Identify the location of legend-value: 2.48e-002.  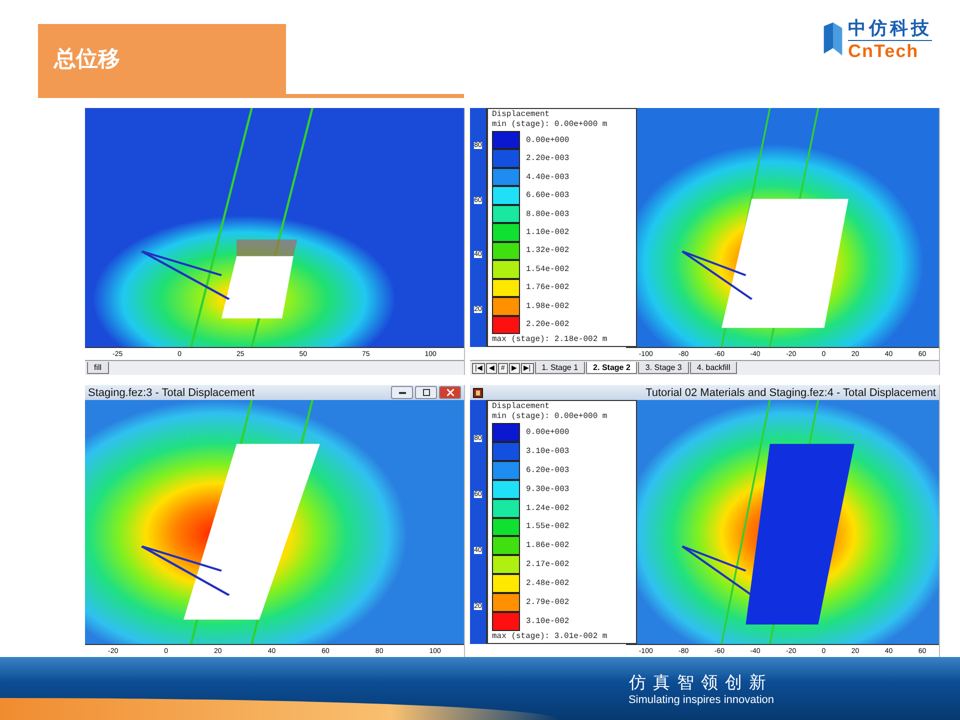
(548, 583).